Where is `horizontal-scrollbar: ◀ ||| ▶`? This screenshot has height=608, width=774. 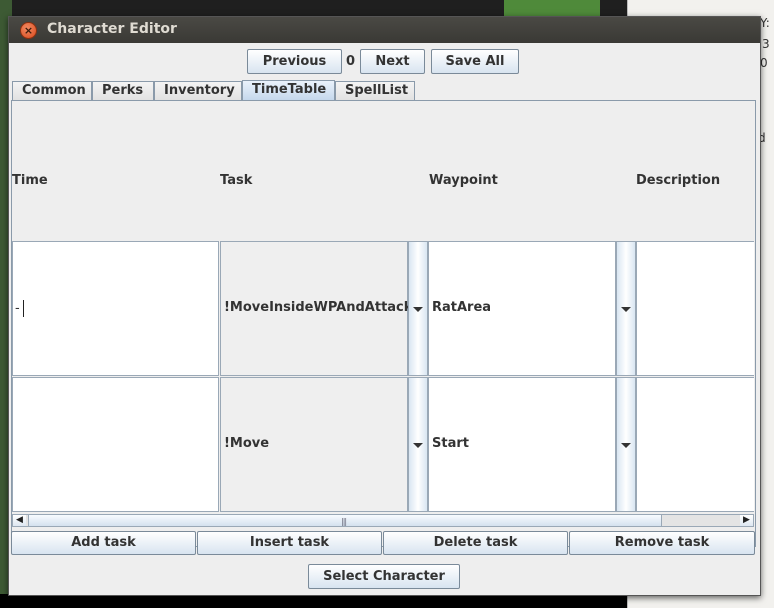 horizontal-scrollbar: ◀ ||| ▶ is located at coordinates (383, 520).